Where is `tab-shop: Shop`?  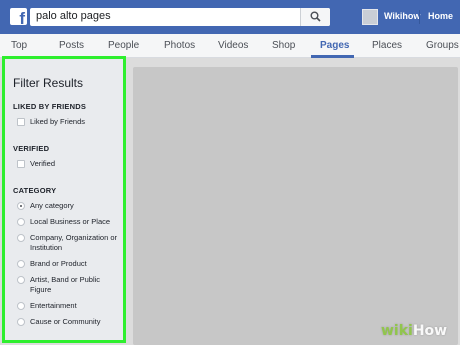
tab-shop: Shop is located at coordinates (283, 45).